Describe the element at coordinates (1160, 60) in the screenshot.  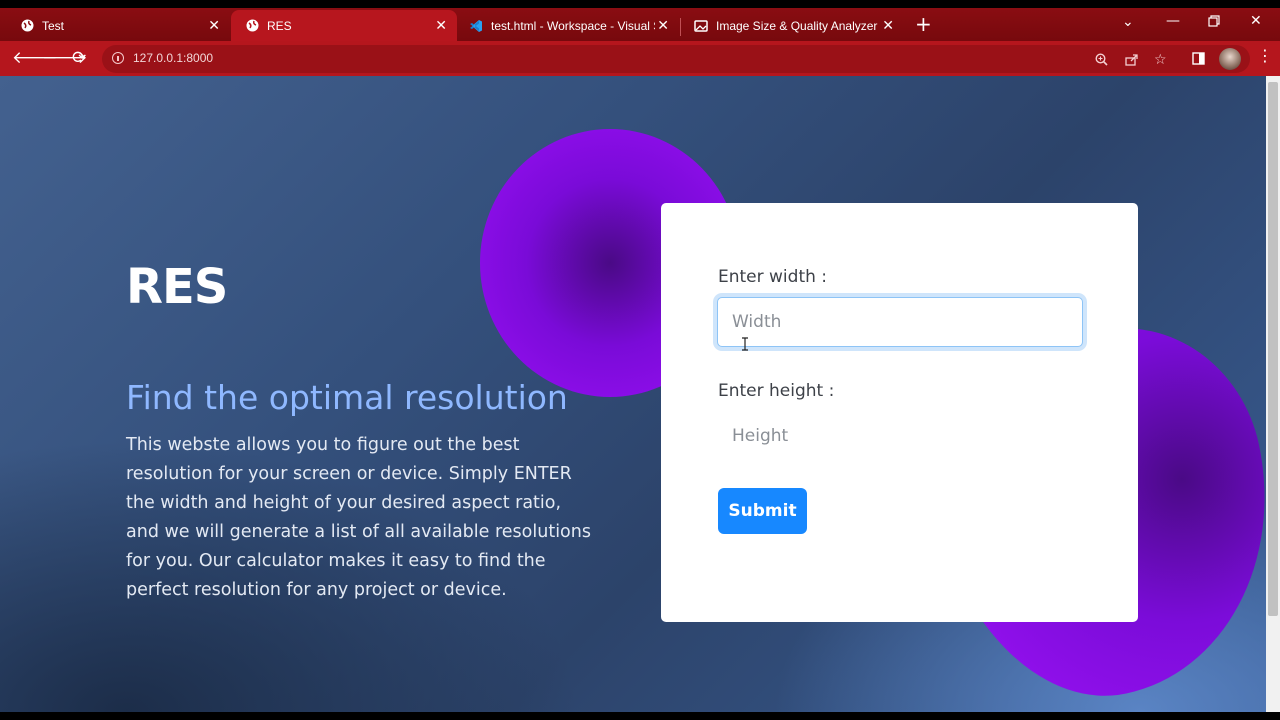
I see `bookmark-star-icon: ☆` at that location.